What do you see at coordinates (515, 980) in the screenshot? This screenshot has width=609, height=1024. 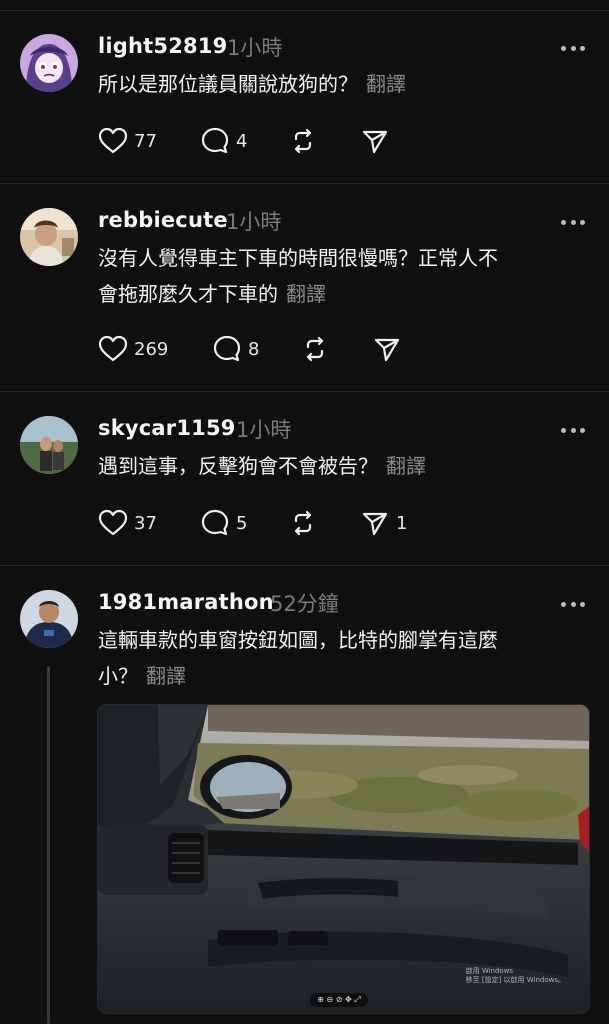 I see `watermark-line: 移至 [設定] 以啟用 Windows。` at bounding box center [515, 980].